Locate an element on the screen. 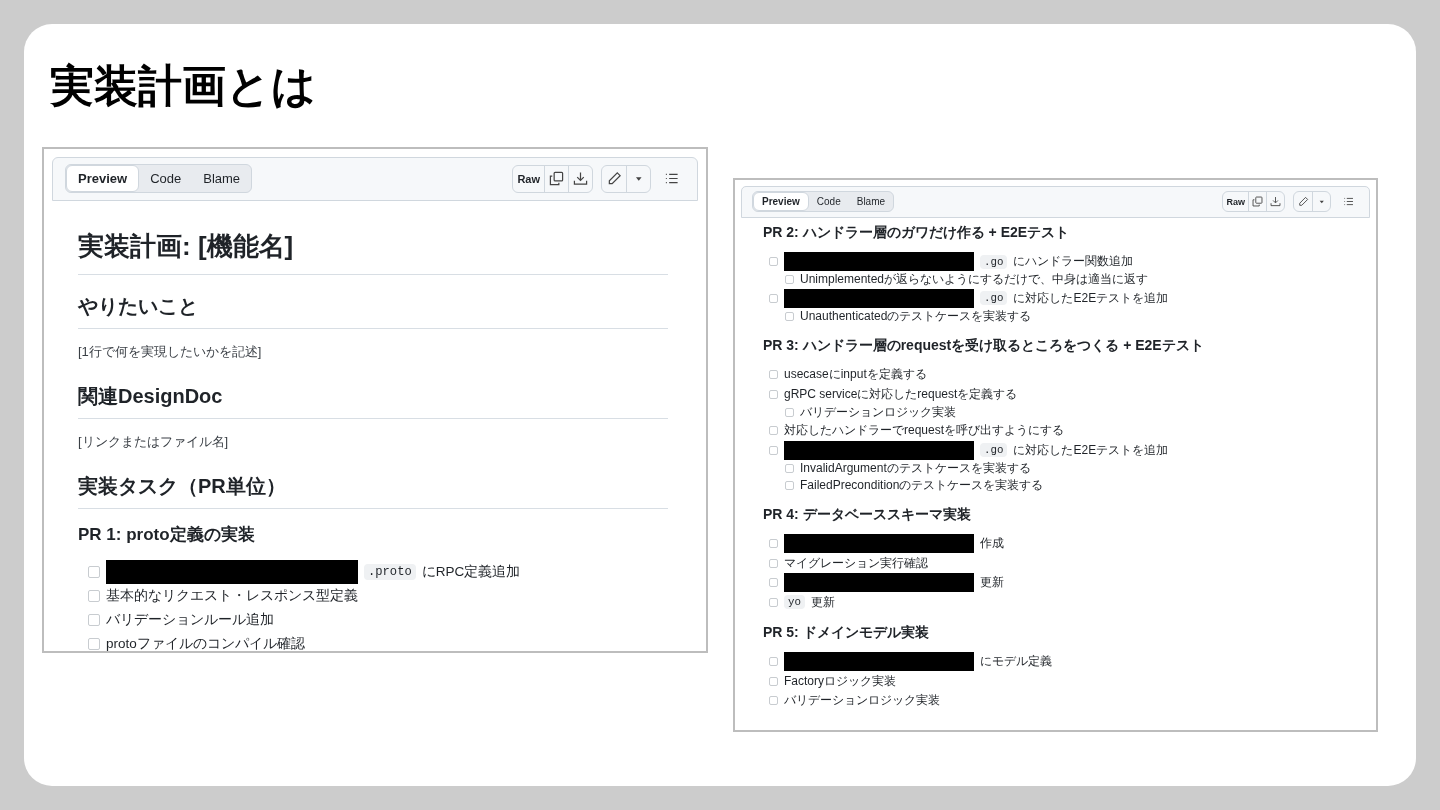 The height and width of the screenshot is (810, 1440). task-text: gRPC serviceに対応したrequestを定義する is located at coordinates (901, 394).